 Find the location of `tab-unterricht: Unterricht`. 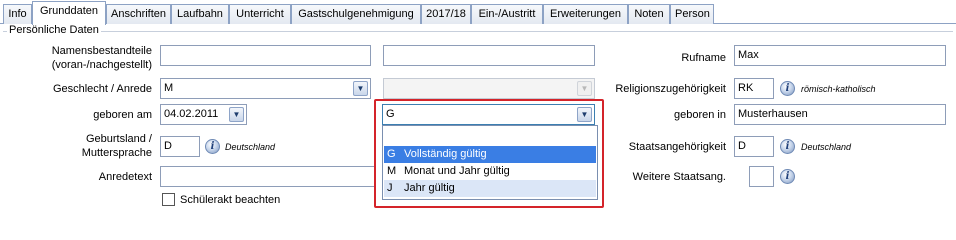

tab-unterricht: Unterricht is located at coordinates (260, 14).